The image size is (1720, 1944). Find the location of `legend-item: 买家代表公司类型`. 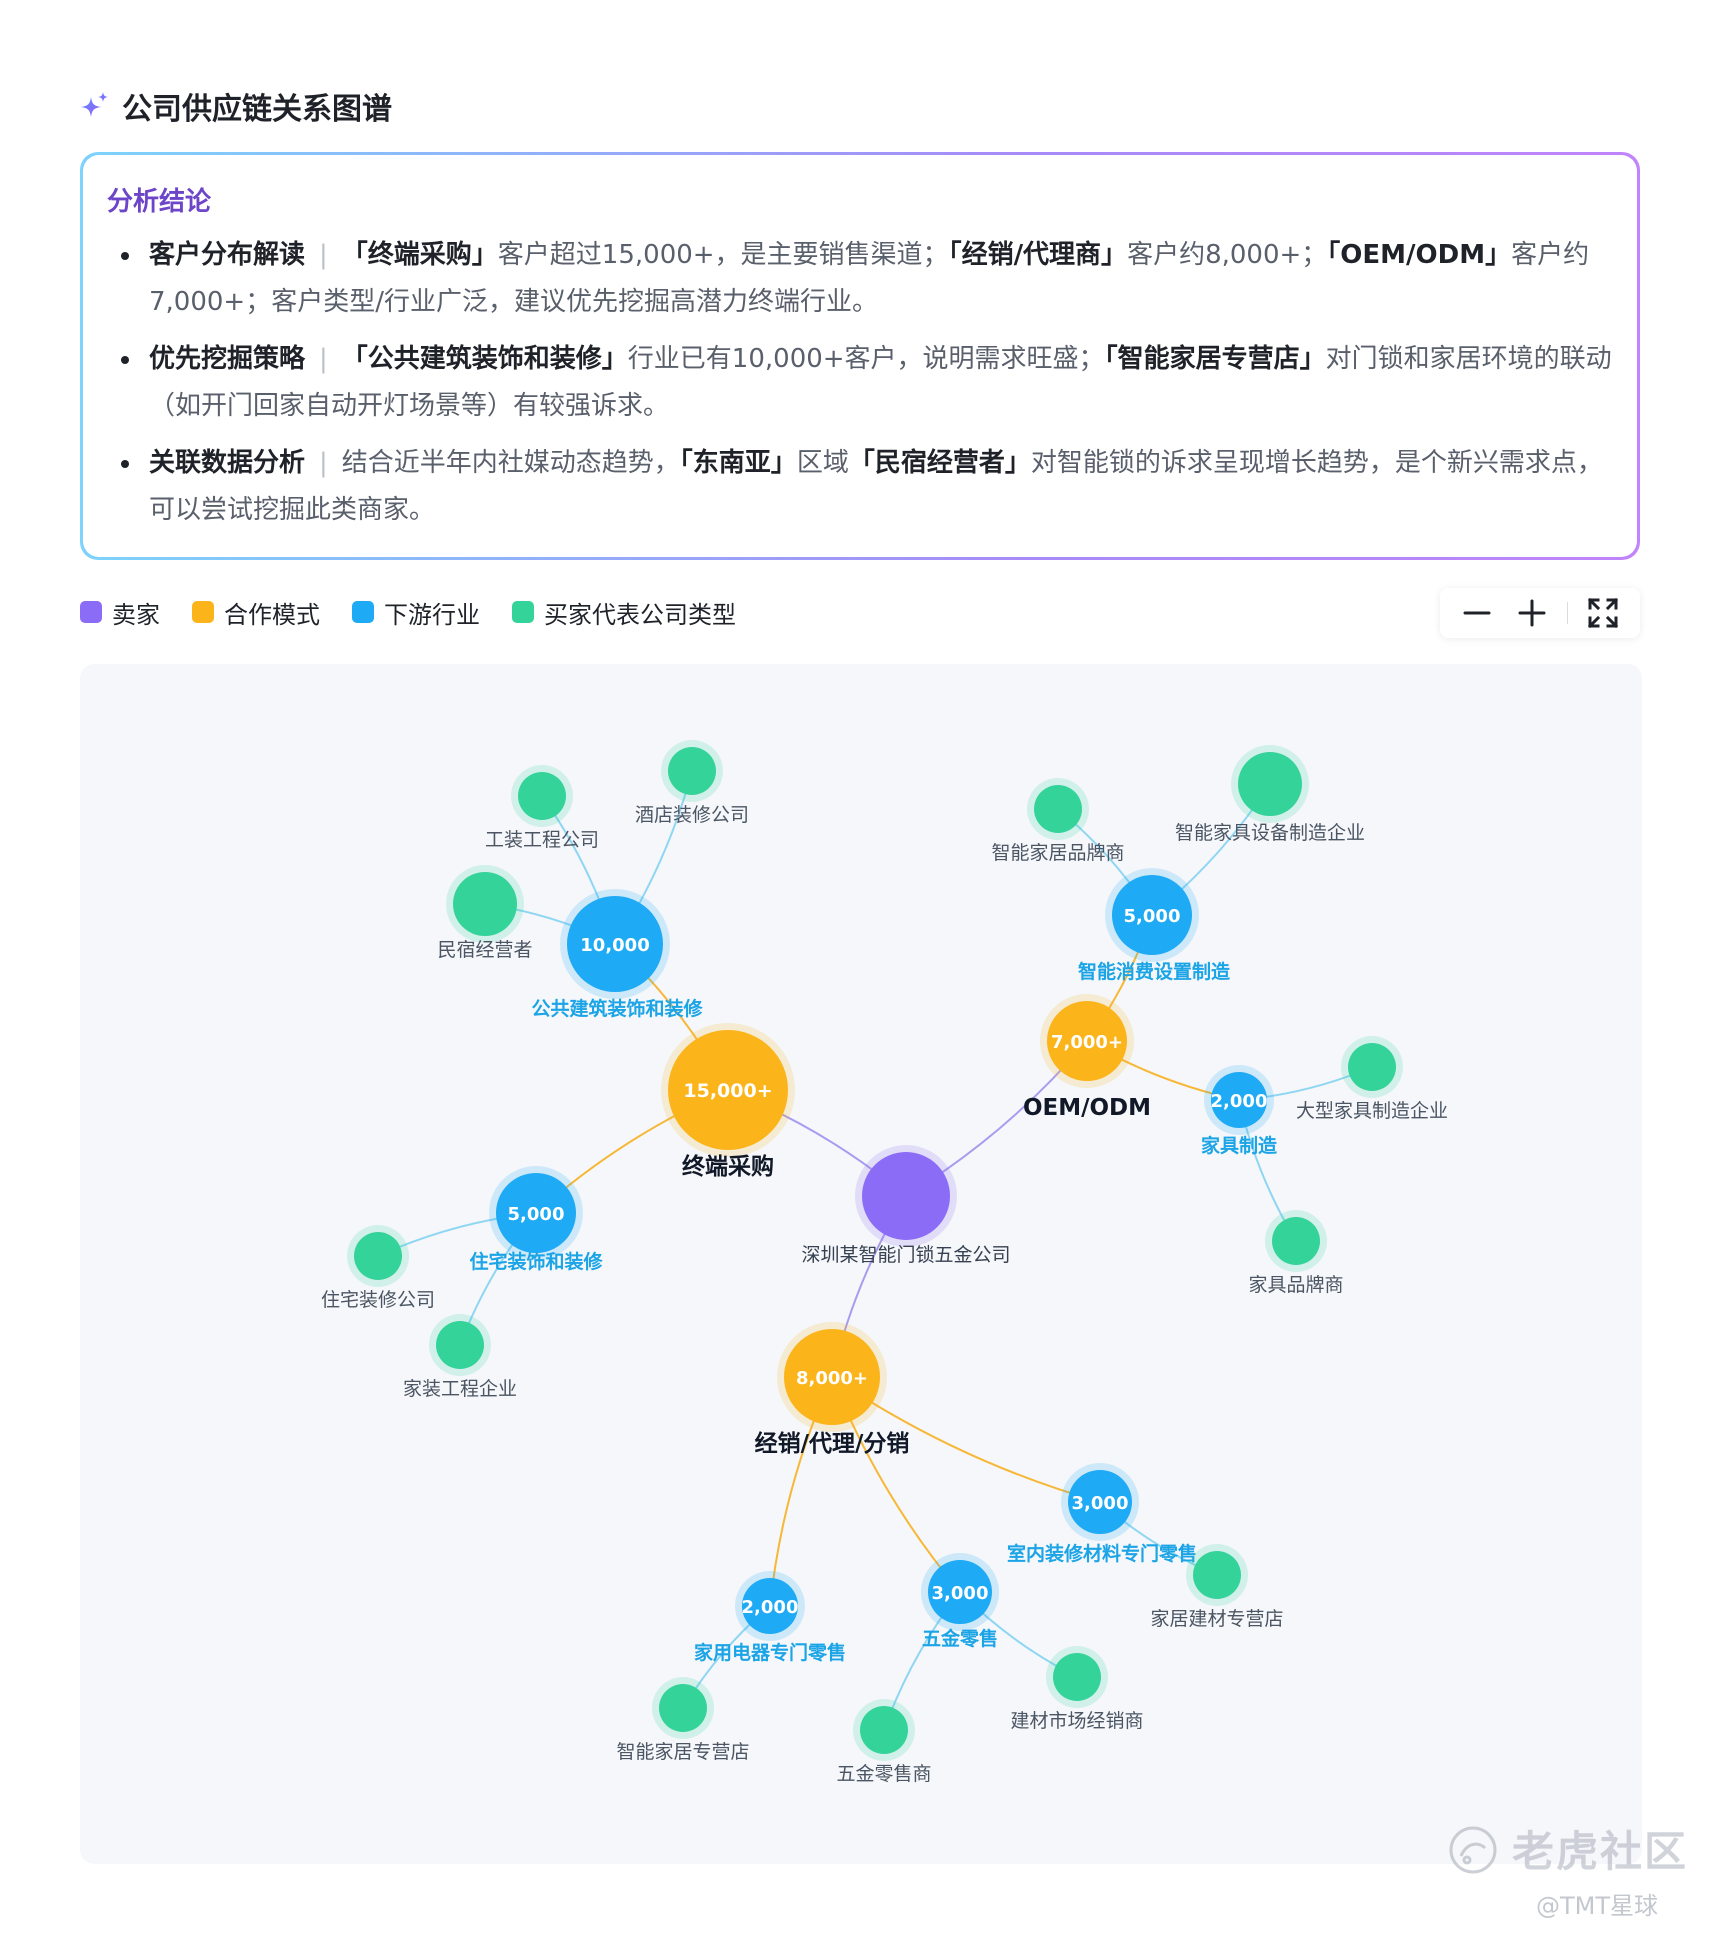

legend-item: 买家代表公司类型 is located at coordinates (624, 612).